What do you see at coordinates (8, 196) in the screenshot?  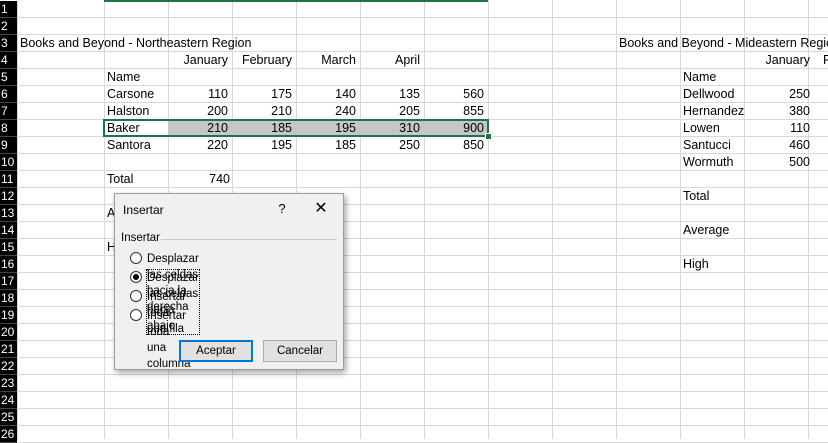 I see `row-header: 12` at bounding box center [8, 196].